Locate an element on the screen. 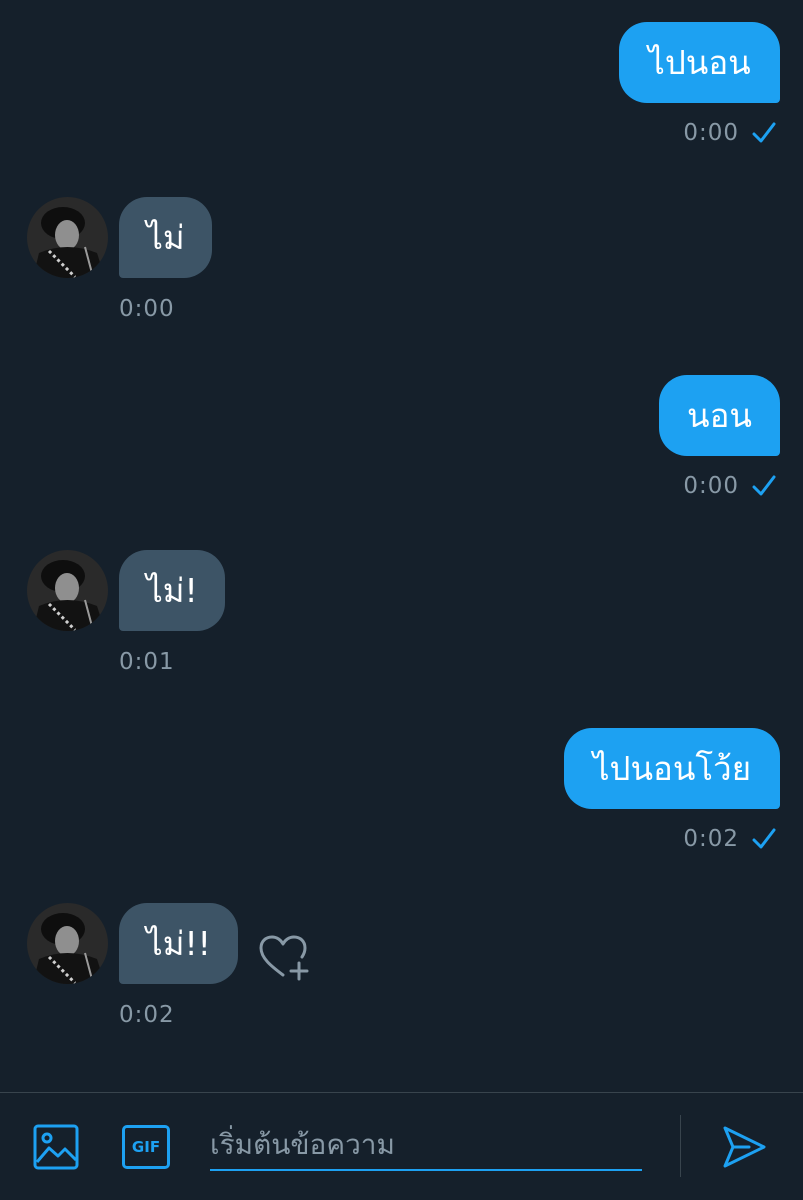  message-bubble-outgoing: ไปนอนโว้ย is located at coordinates (672, 768).